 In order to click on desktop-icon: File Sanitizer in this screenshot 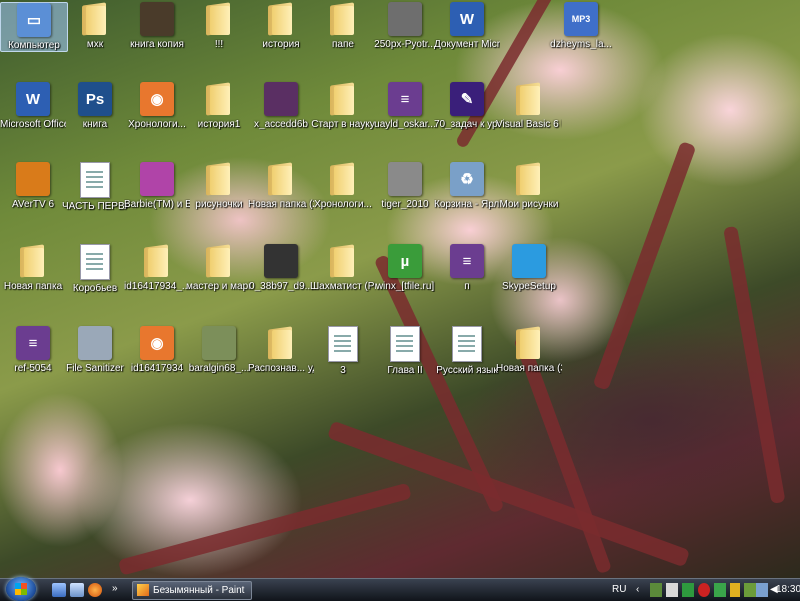, I will do `click(95, 350)`.